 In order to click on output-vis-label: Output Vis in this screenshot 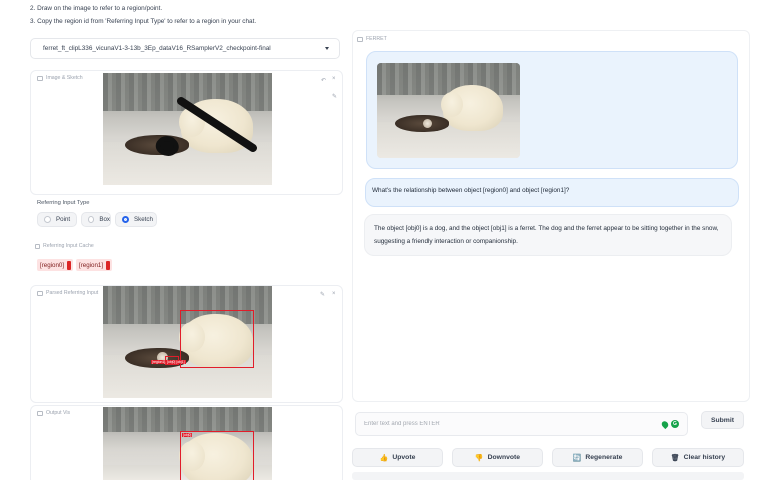, I will do `click(53, 413)`.